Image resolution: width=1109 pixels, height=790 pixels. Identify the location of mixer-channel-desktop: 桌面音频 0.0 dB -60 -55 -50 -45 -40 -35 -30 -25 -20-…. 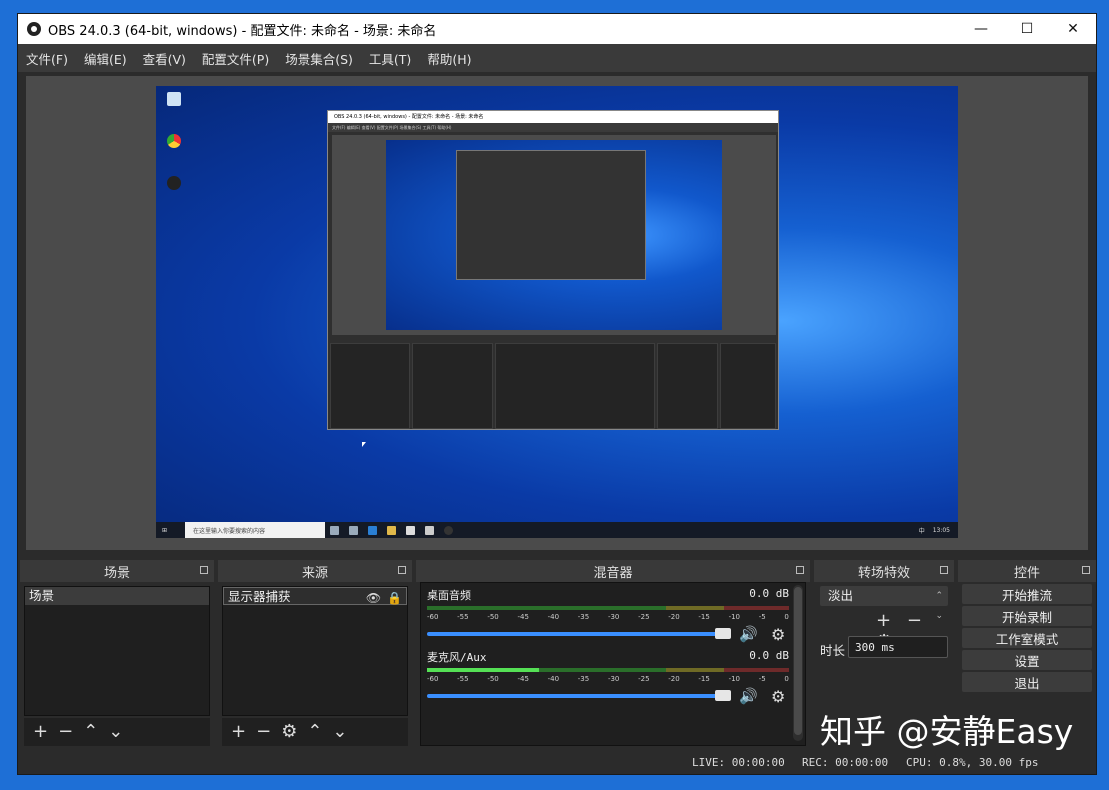
(608, 615).